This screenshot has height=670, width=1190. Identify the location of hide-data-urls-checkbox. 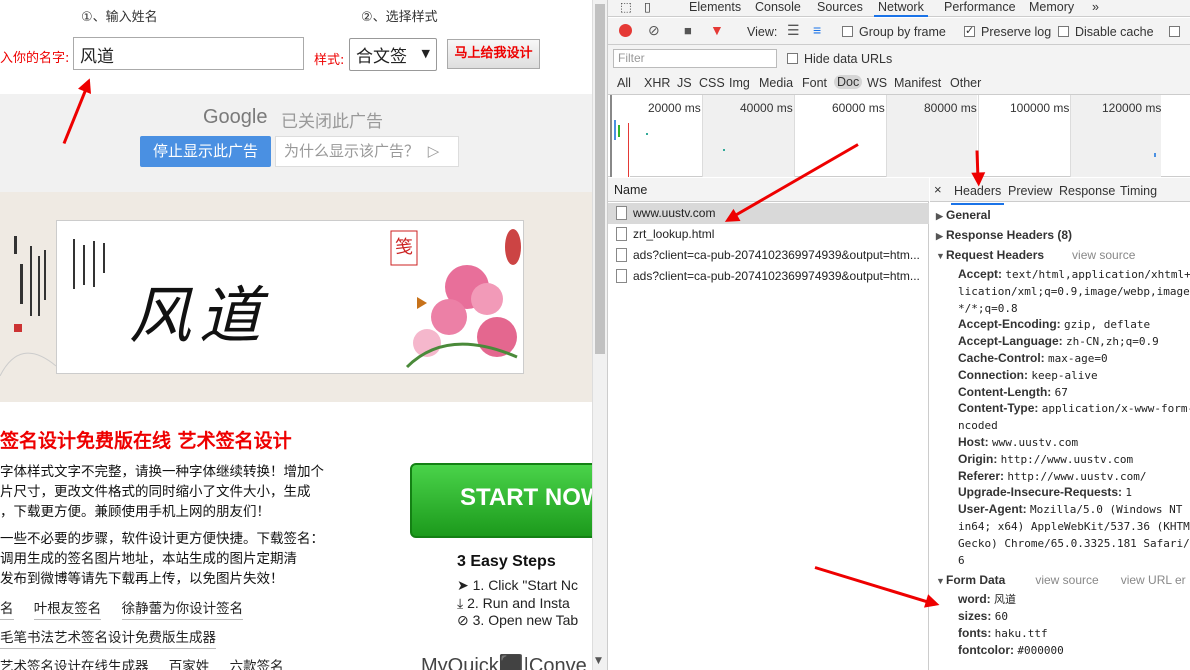
(792, 58).